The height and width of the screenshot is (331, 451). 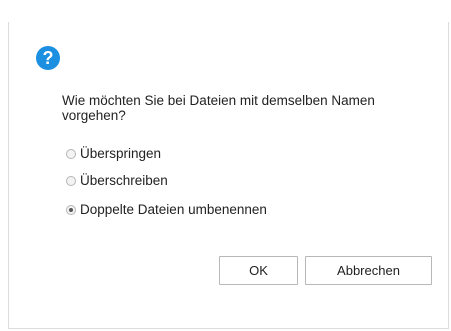 What do you see at coordinates (173, 209) in the screenshot?
I see `option-rename-label: Doppelte Dateien umbenennen` at bounding box center [173, 209].